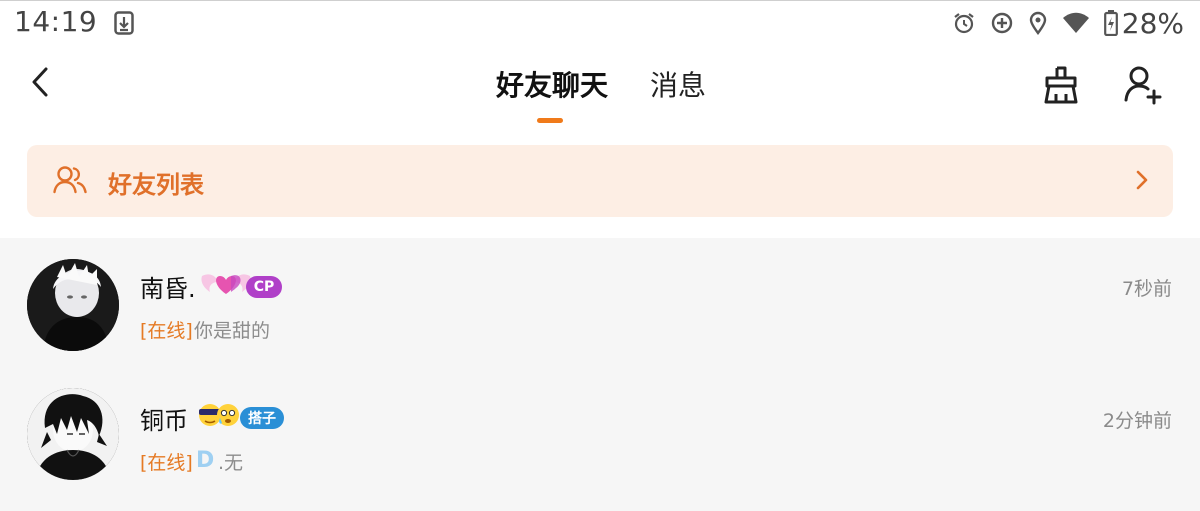 Image resolution: width=1200 pixels, height=511 pixels. Describe the element at coordinates (70, 182) in the screenshot. I see `people-icon` at that location.